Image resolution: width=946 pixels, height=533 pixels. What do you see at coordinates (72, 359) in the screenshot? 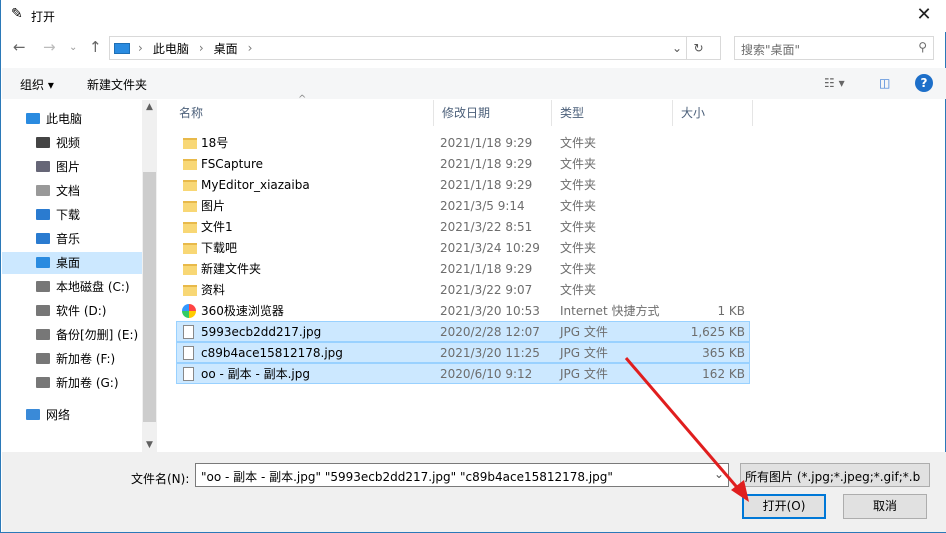
I see `sidebar-item: 新加卷 (F:)` at bounding box center [72, 359].